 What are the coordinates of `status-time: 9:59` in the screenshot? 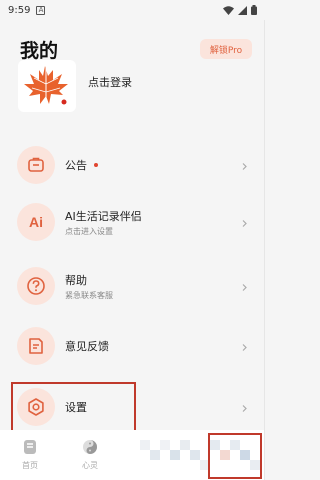 It's located at (19, 10).